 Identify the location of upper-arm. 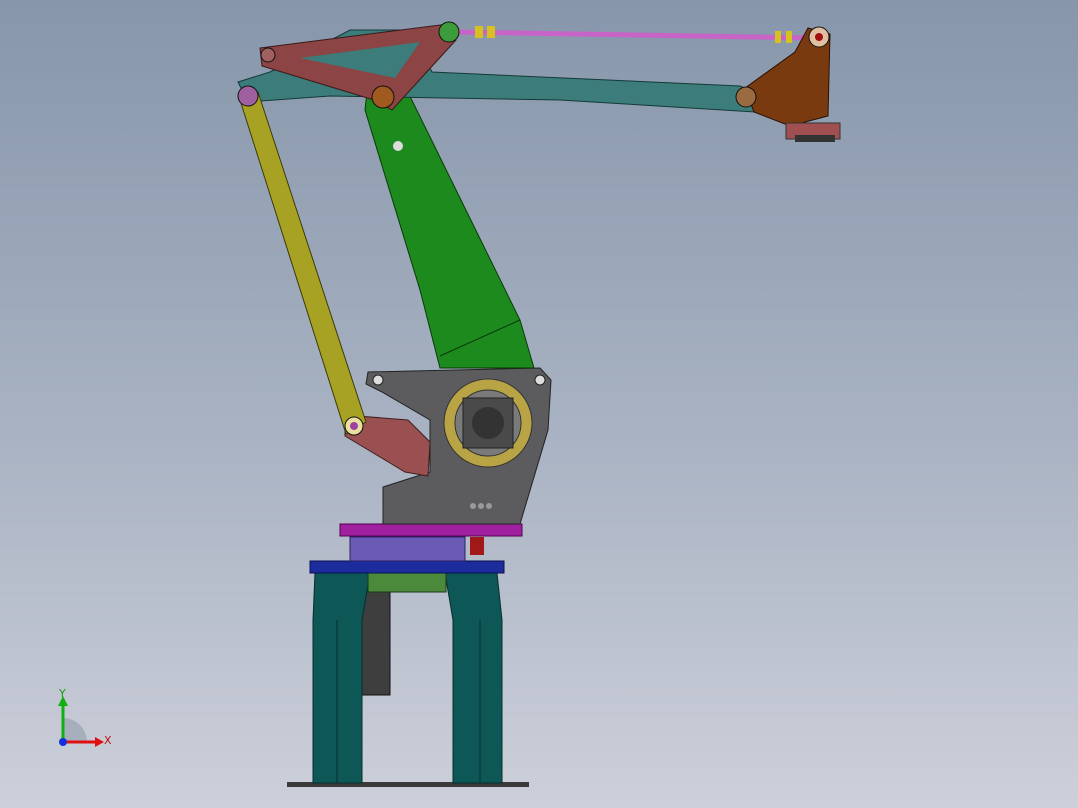
(449, 222).